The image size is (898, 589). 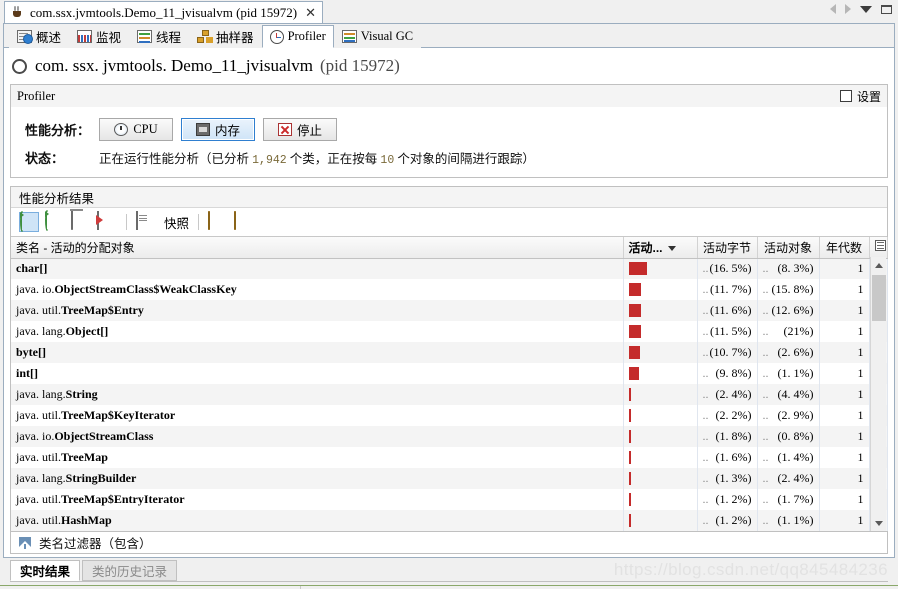 What do you see at coordinates (848, 9) in the screenshot?
I see `scroll-right-icon` at bounding box center [848, 9].